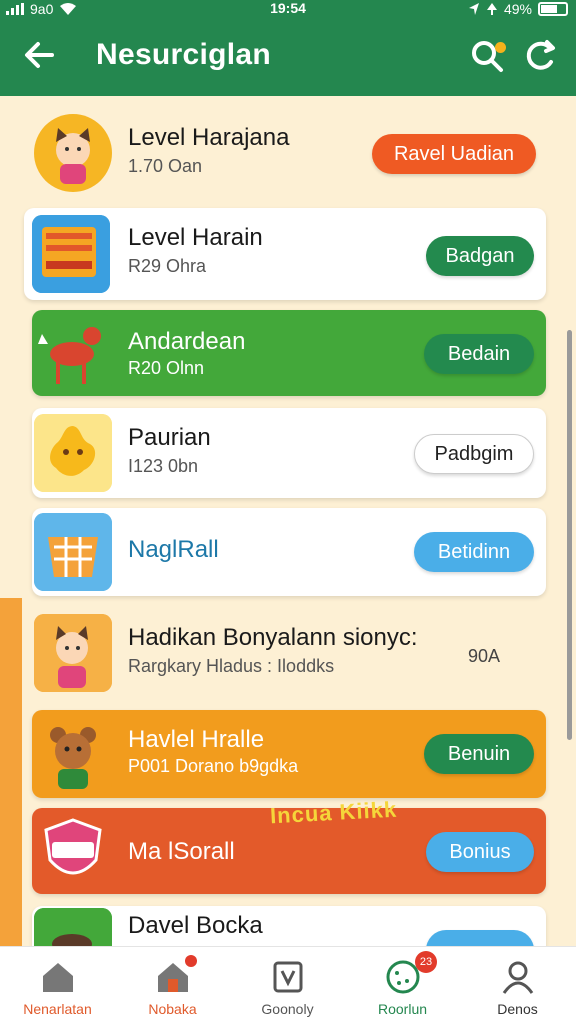 The width and height of the screenshot is (576, 1024). I want to click on back-button, so click(39, 58).